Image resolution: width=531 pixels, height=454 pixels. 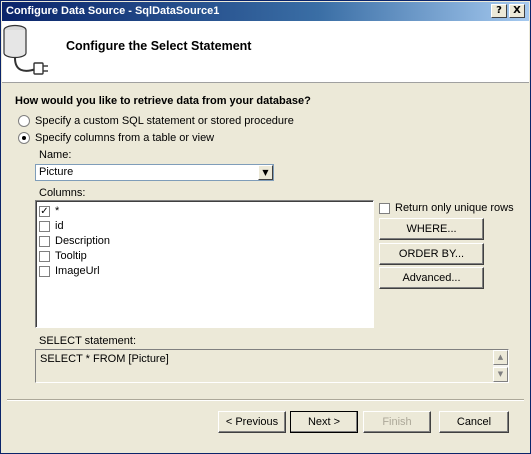 What do you see at coordinates (113, 11) in the screenshot?
I see `window-title: Configure Data Source - SqlDataSource1` at bounding box center [113, 11].